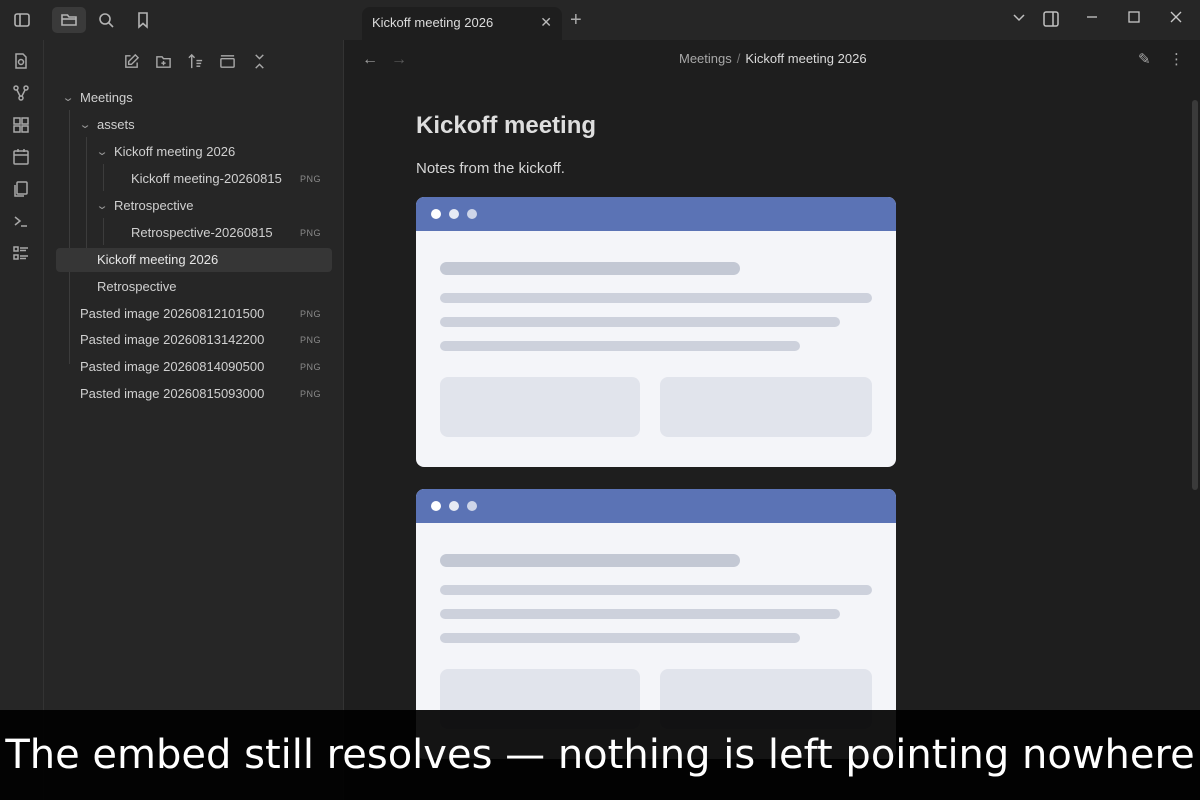 This screenshot has width=1200, height=800. I want to click on breadcrumb-folder: Meetings, so click(705, 58).